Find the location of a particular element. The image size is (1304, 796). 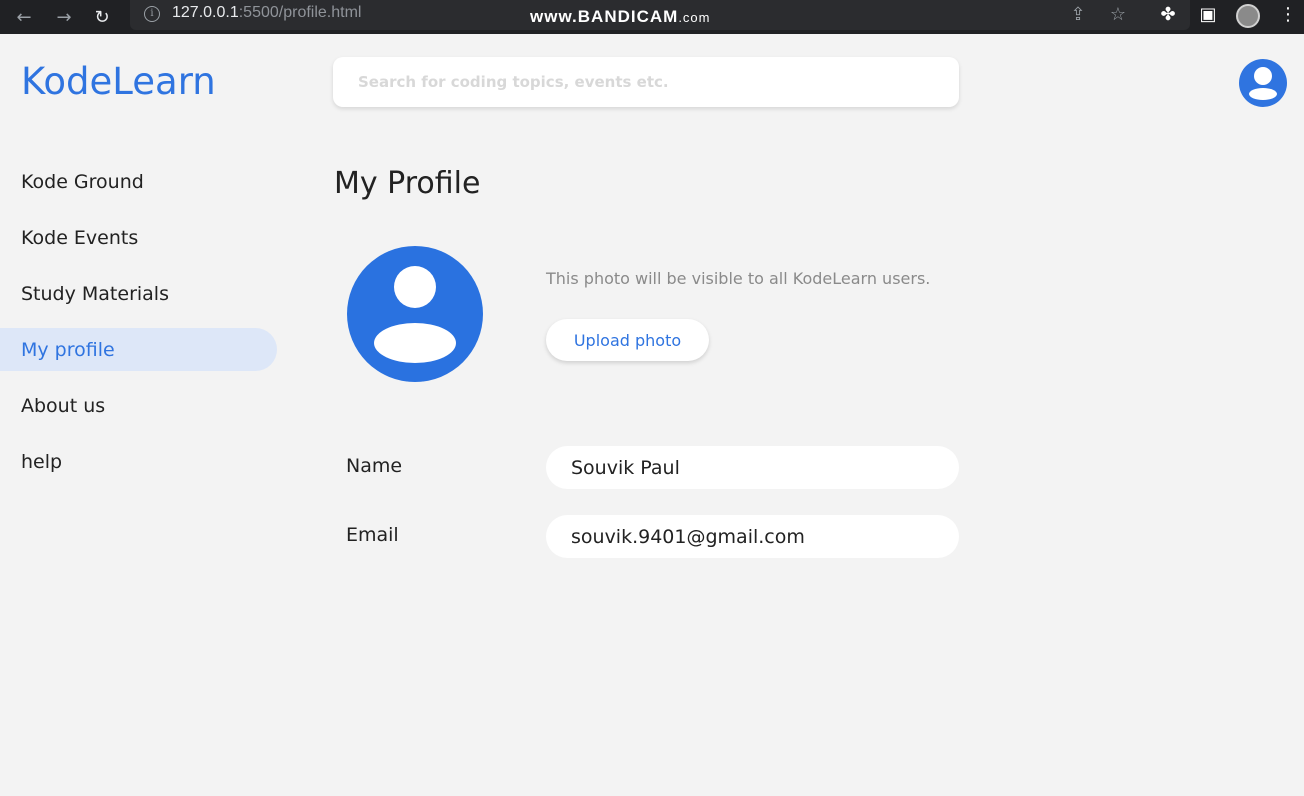

name-field is located at coordinates (752, 467).